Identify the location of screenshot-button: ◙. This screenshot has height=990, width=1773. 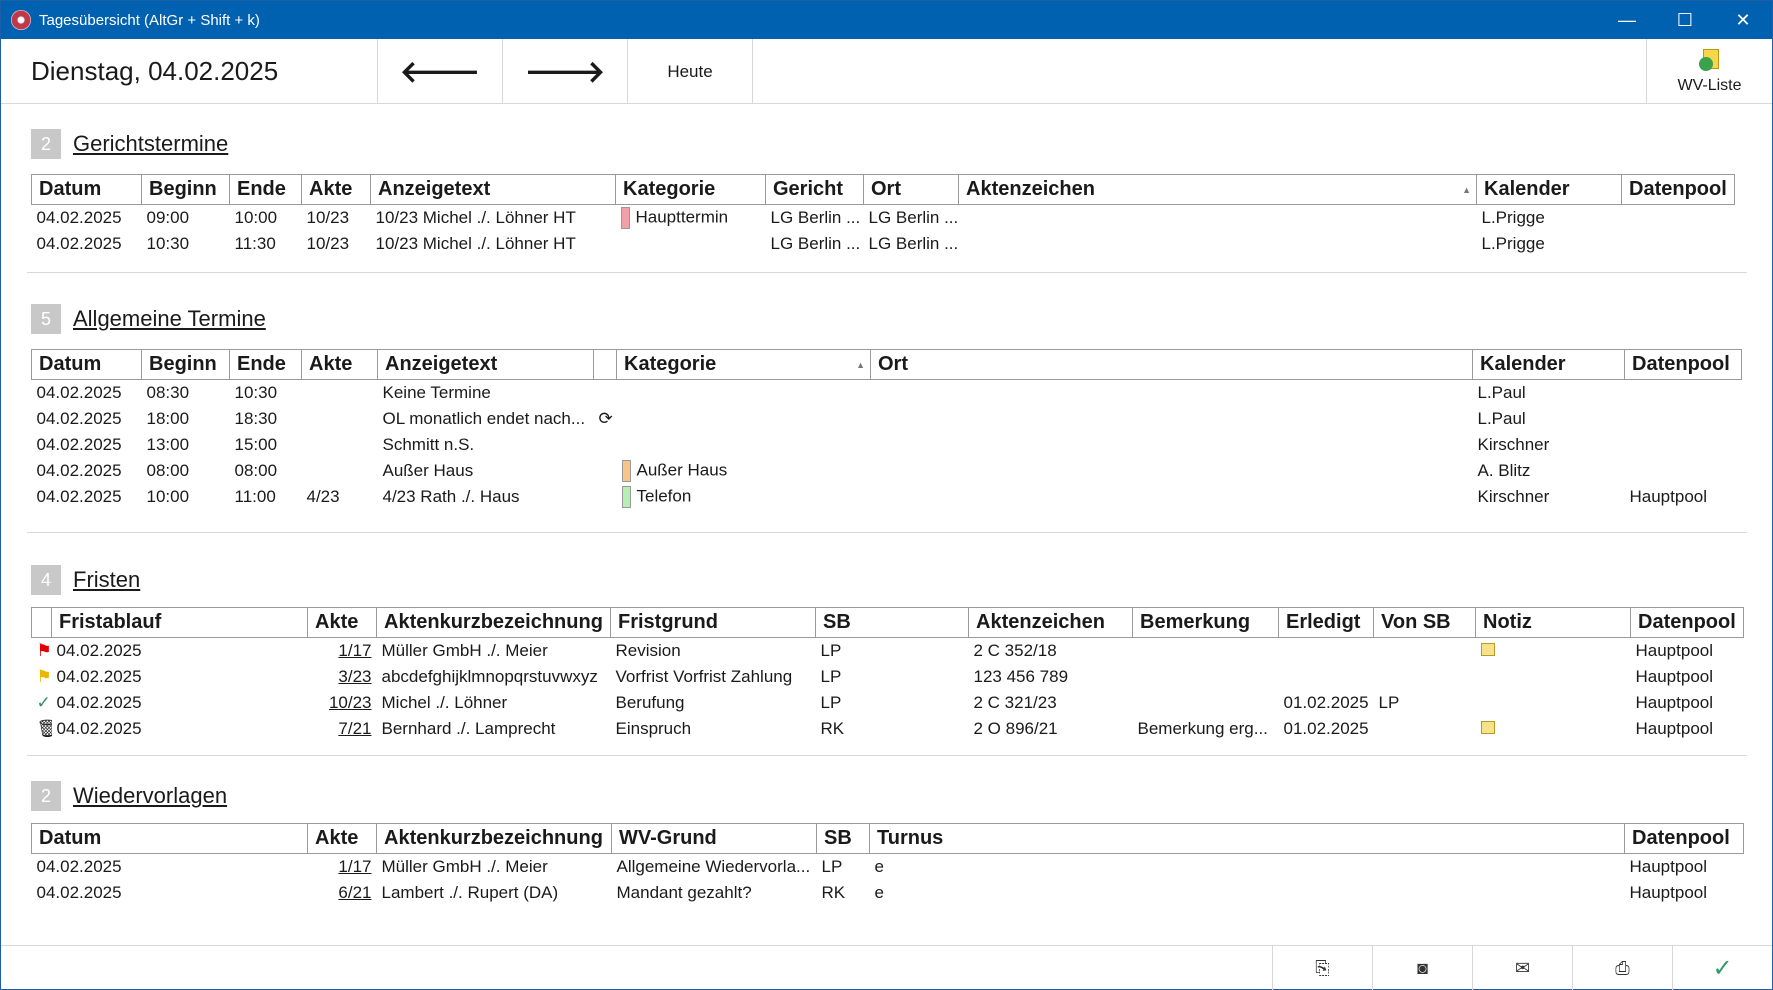
(1422, 968).